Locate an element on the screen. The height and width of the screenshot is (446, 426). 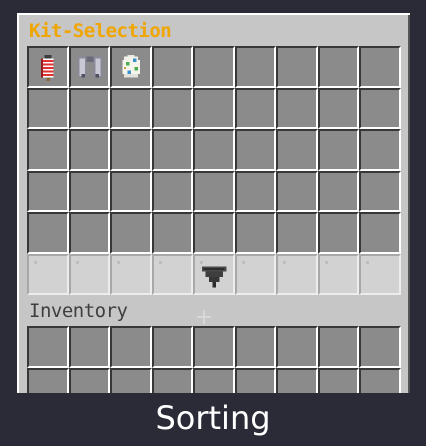
cursor-crosshair-icon is located at coordinates (204, 317).